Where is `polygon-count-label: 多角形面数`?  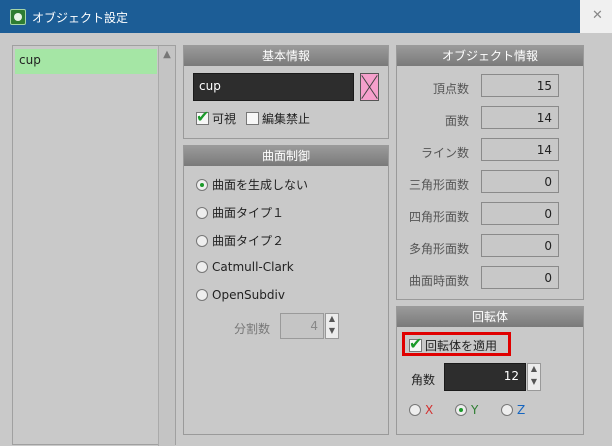
polygon-count-label: 多角形面数 is located at coordinates (439, 249).